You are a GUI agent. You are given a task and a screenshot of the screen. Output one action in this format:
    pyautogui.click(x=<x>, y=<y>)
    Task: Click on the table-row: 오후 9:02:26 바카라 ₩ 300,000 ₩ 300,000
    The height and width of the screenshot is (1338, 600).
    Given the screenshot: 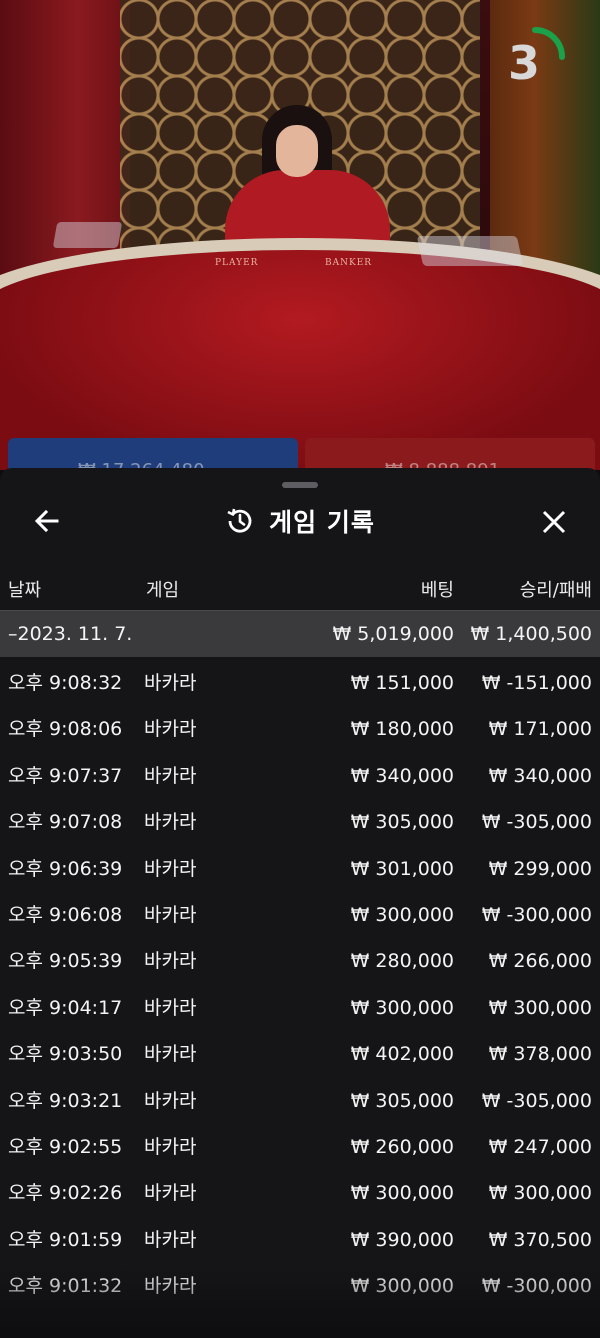 What is the action you would take?
    pyautogui.click(x=300, y=1193)
    